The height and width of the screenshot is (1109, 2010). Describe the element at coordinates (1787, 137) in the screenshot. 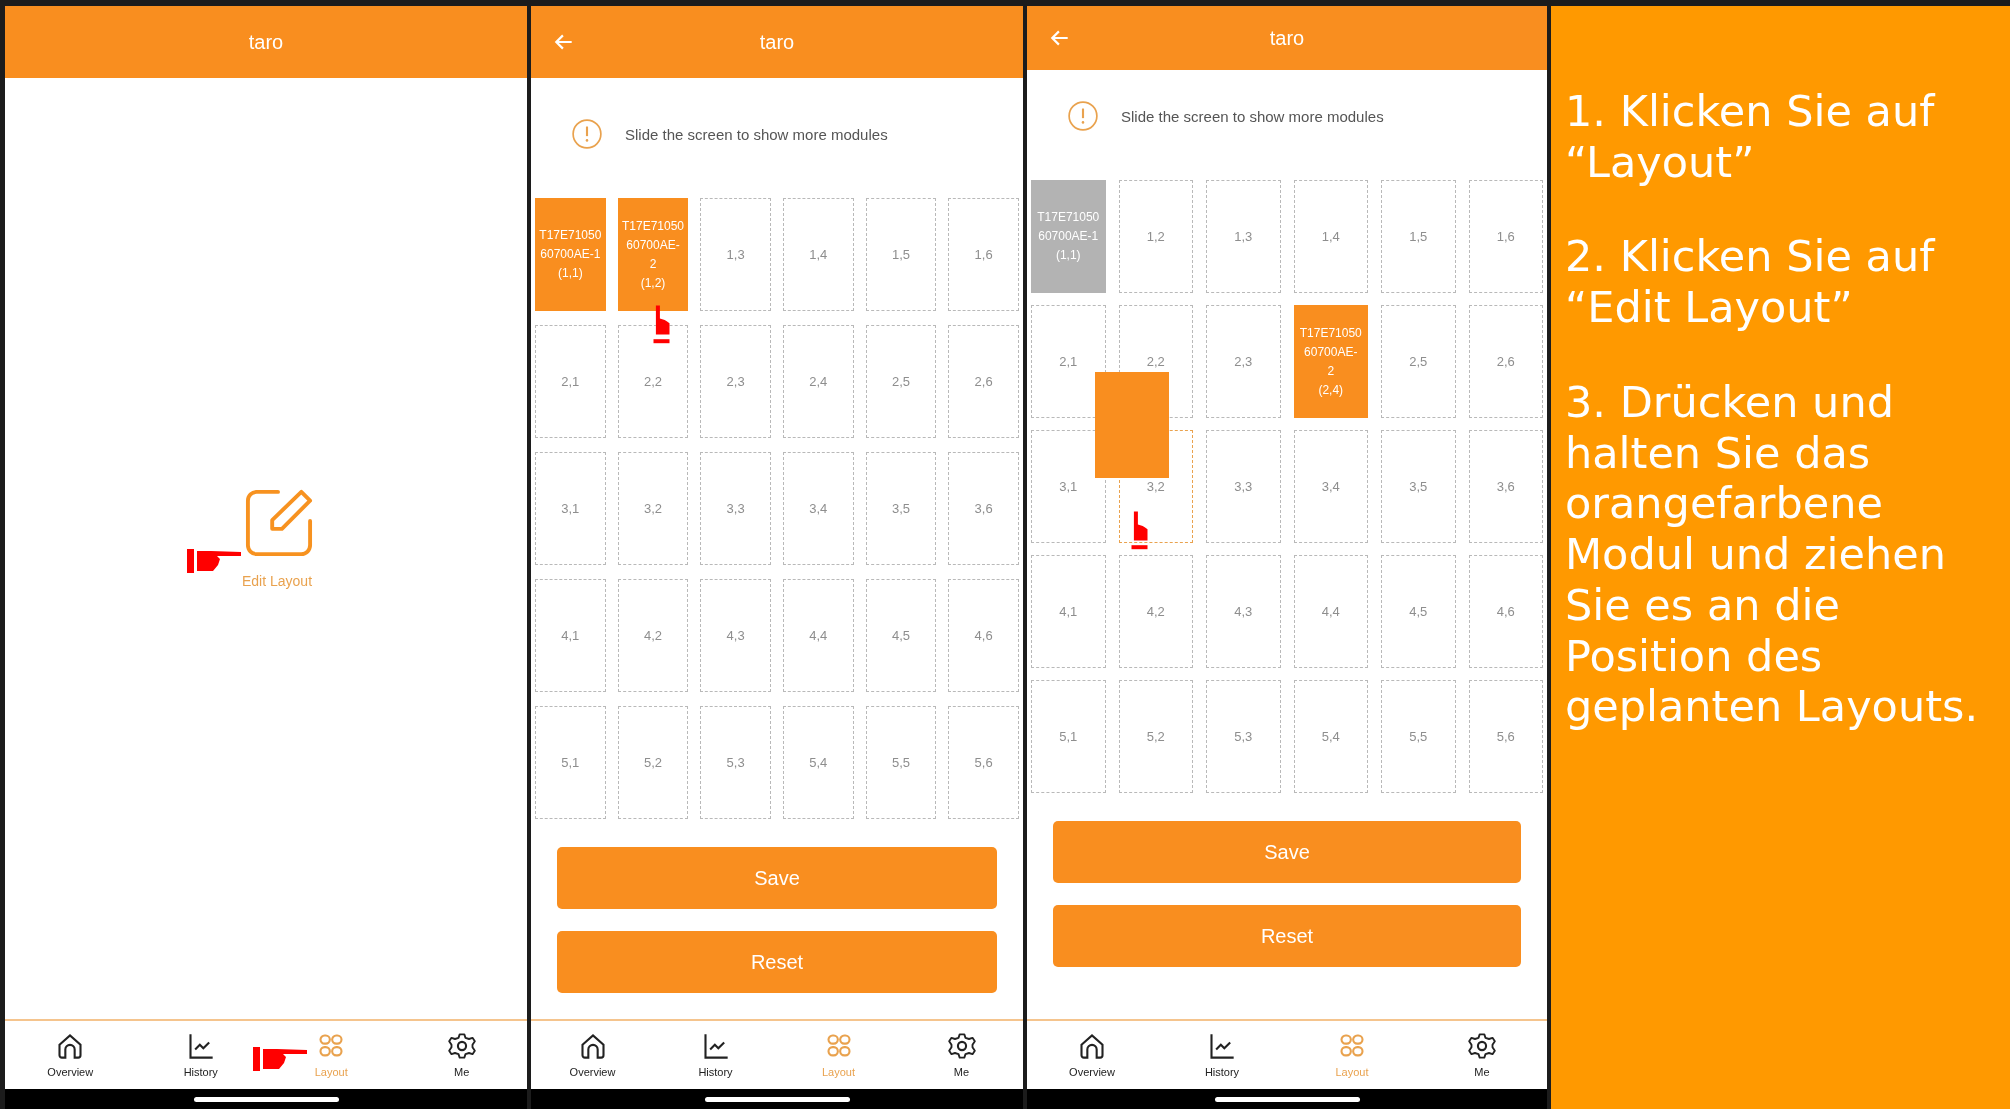

I see `instruction-step: 1. Klicken Sie auf “Layout”` at that location.